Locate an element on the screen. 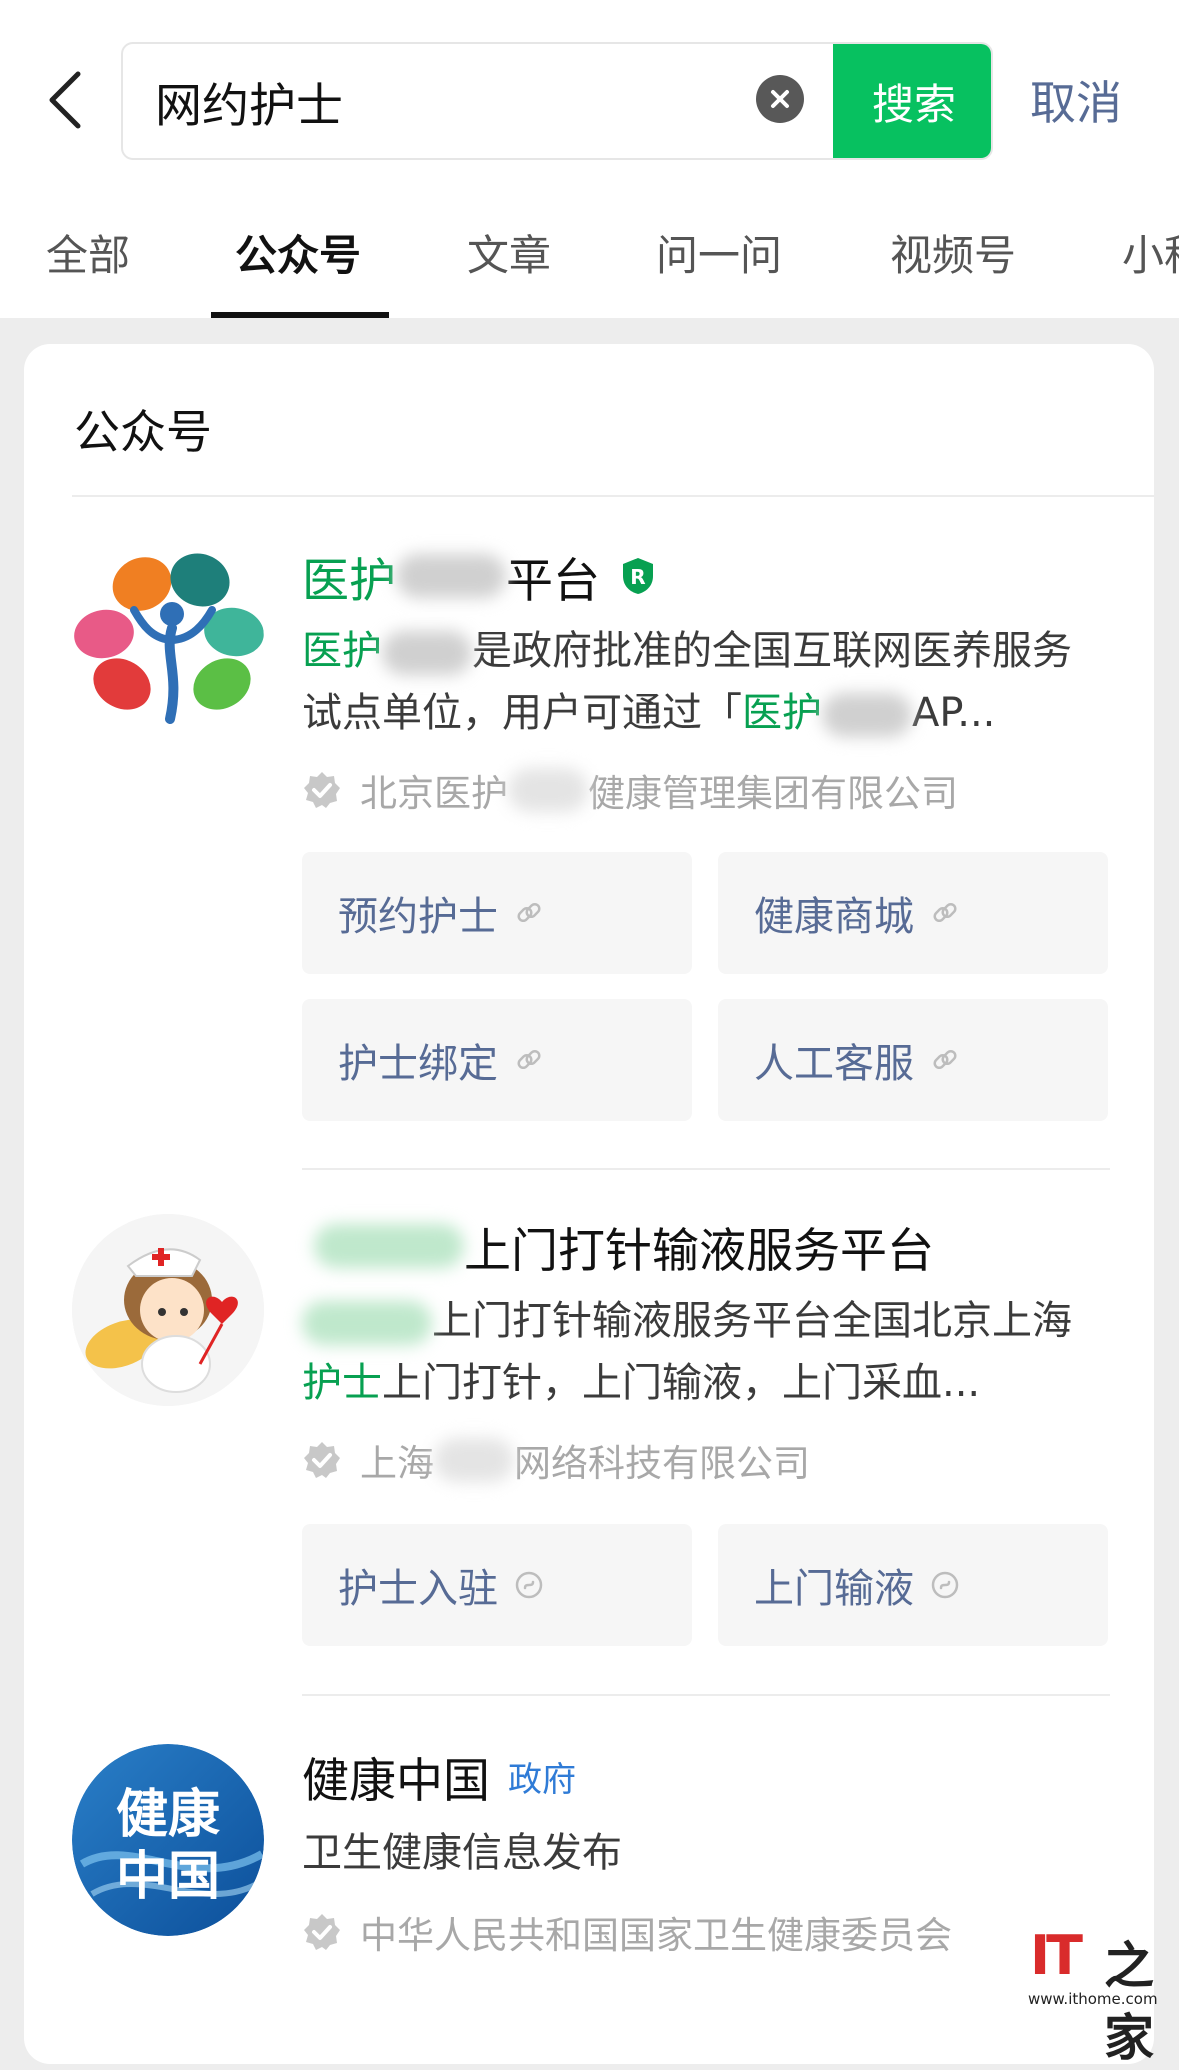 This screenshot has height=2070, width=1179. avatar-text-bottom: 中国 is located at coordinates (168, 1877).